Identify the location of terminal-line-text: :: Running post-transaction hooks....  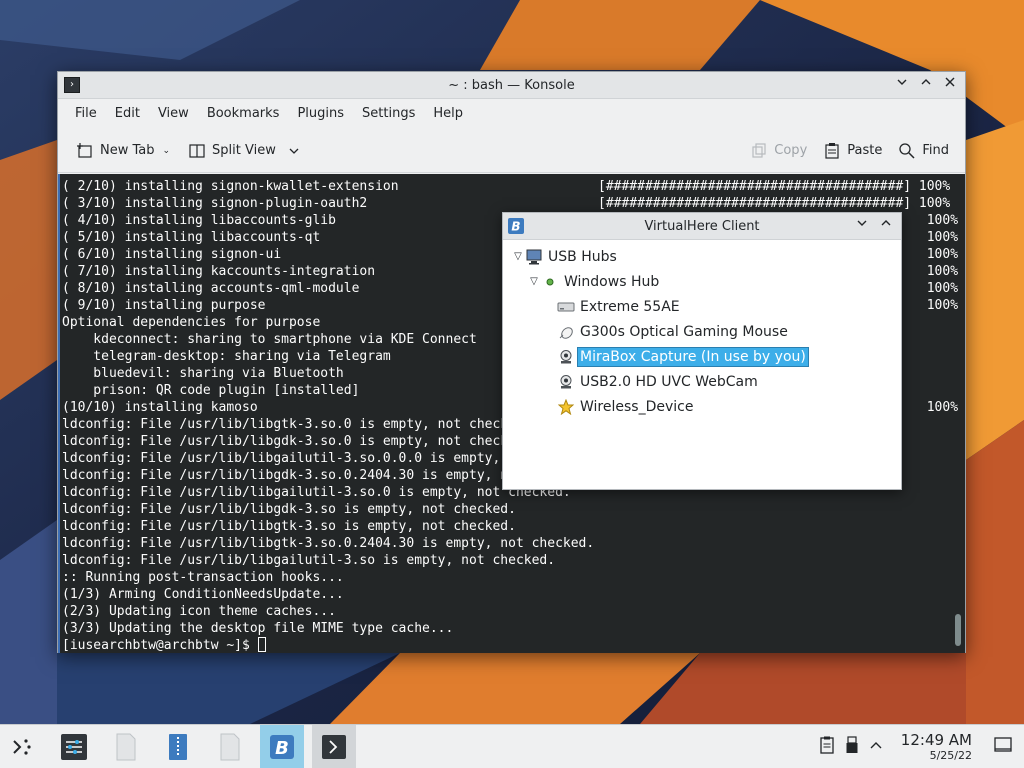
(203, 577).